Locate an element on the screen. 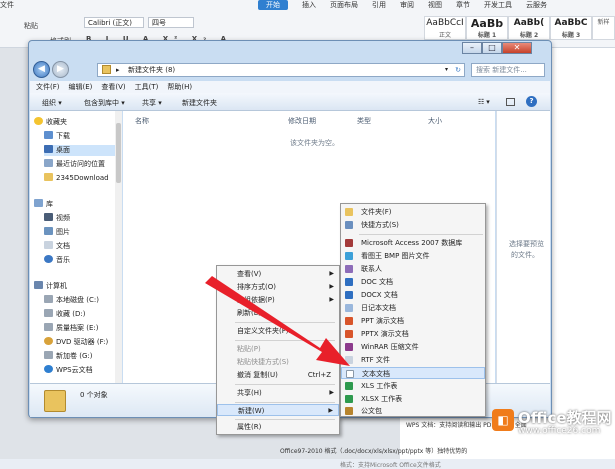 The image size is (615, 469). annotation-arrow is located at coordinates (277, 321).